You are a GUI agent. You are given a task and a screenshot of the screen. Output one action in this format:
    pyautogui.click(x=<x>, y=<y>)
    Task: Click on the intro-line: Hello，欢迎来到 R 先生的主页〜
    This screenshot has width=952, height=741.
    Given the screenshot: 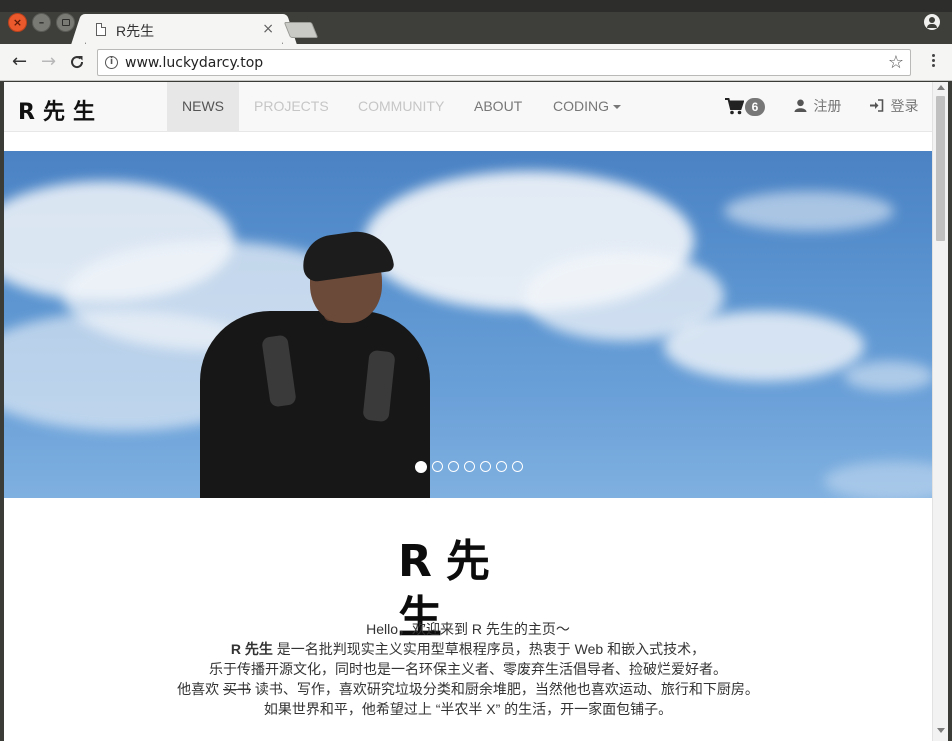 What is the action you would take?
    pyautogui.click(x=468, y=629)
    